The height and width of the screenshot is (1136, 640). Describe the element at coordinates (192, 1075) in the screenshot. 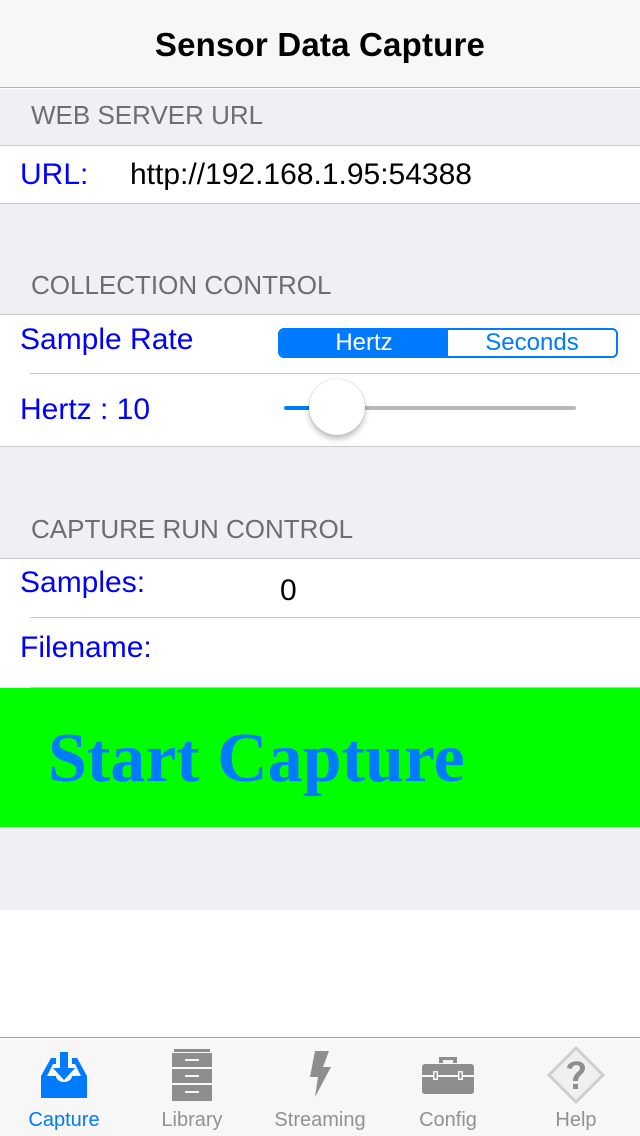

I see `file-cabinet-icon` at that location.